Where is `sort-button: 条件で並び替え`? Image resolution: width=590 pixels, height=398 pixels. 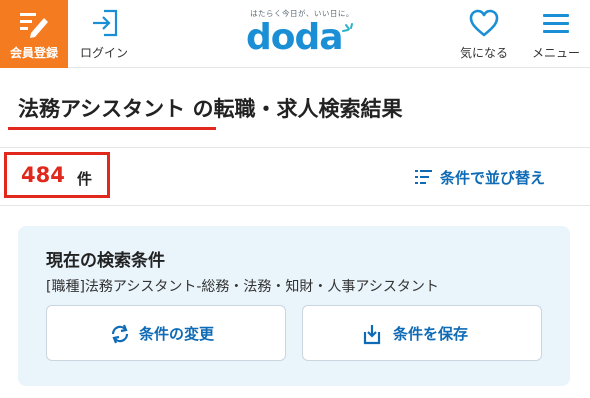
sort-button: 条件で並び替え is located at coordinates (490, 177).